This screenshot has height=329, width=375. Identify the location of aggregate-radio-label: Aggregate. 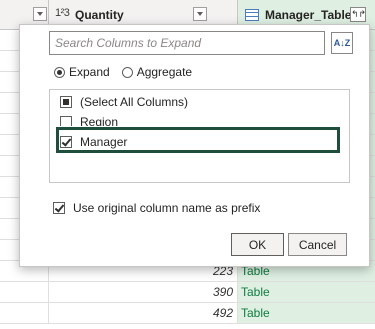
(164, 72).